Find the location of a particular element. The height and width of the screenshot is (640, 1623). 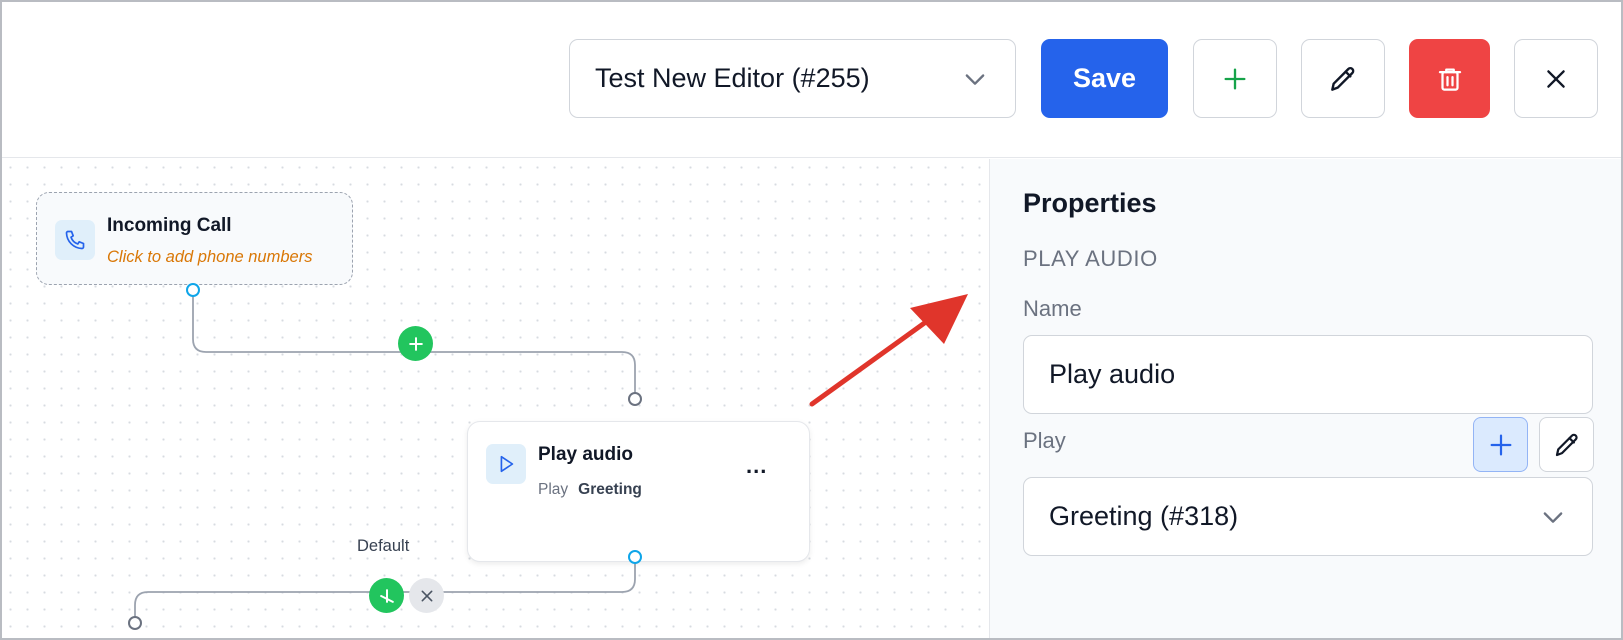

add-button is located at coordinates (1235, 78).